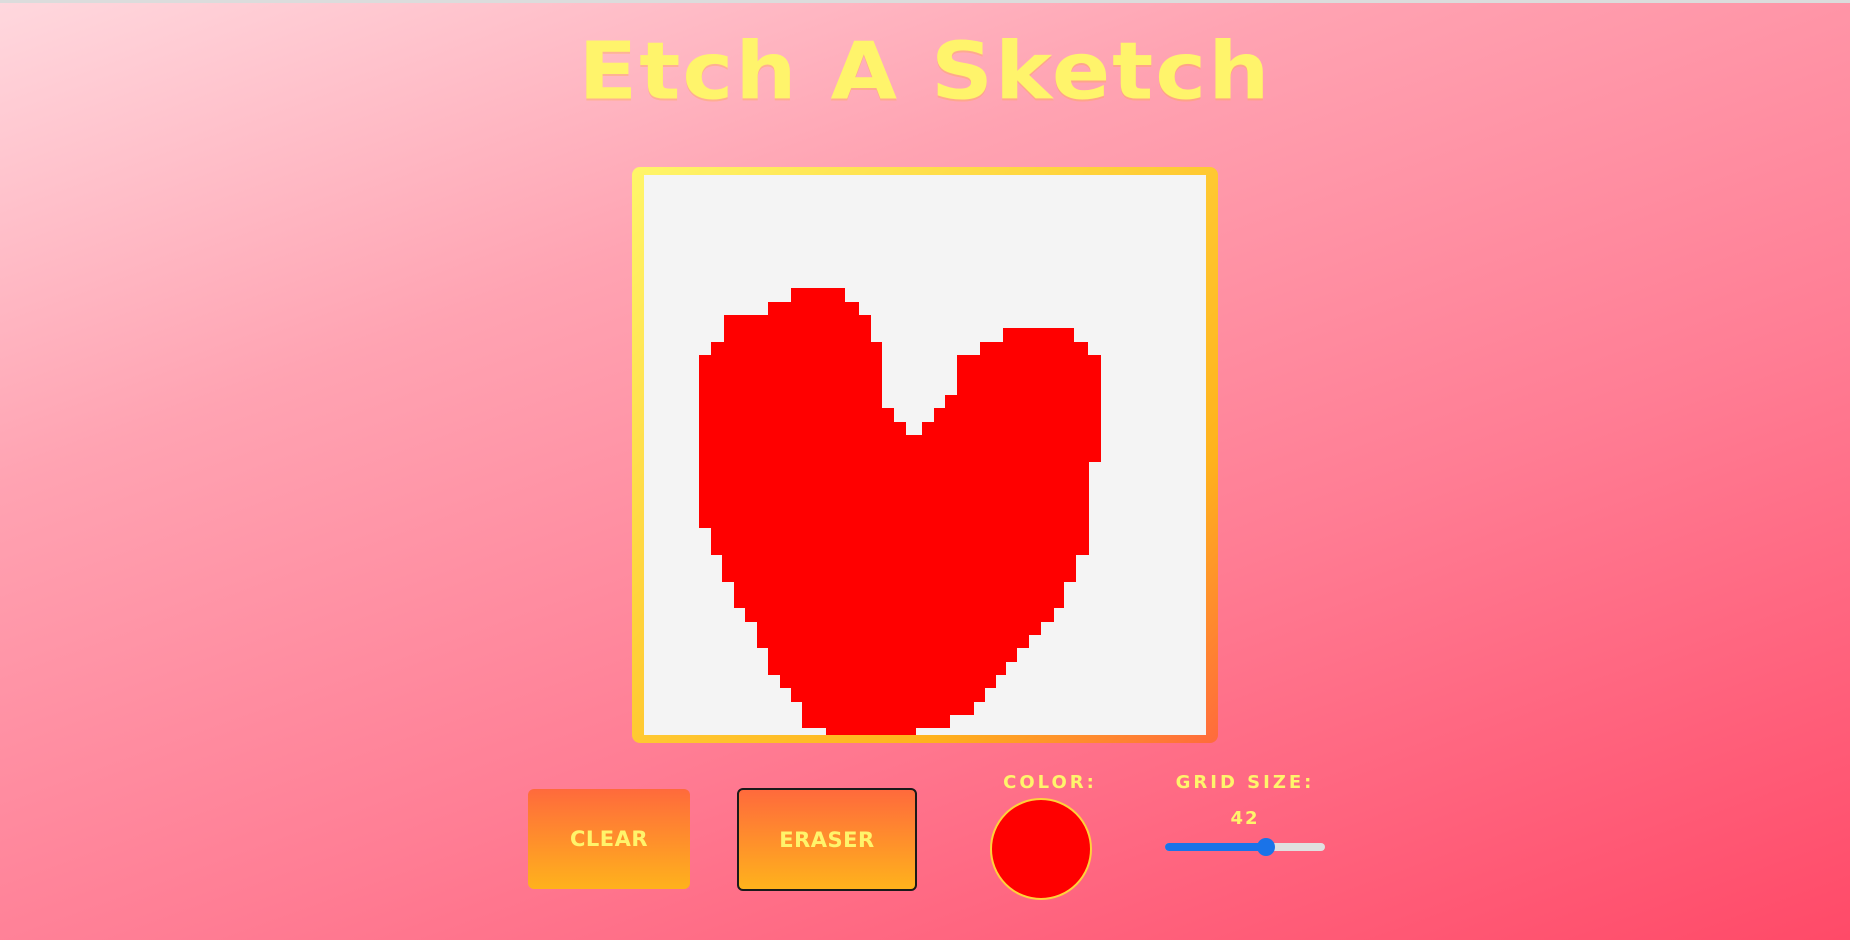 The width and height of the screenshot is (1850, 940). I want to click on top-border, so click(925, 1).